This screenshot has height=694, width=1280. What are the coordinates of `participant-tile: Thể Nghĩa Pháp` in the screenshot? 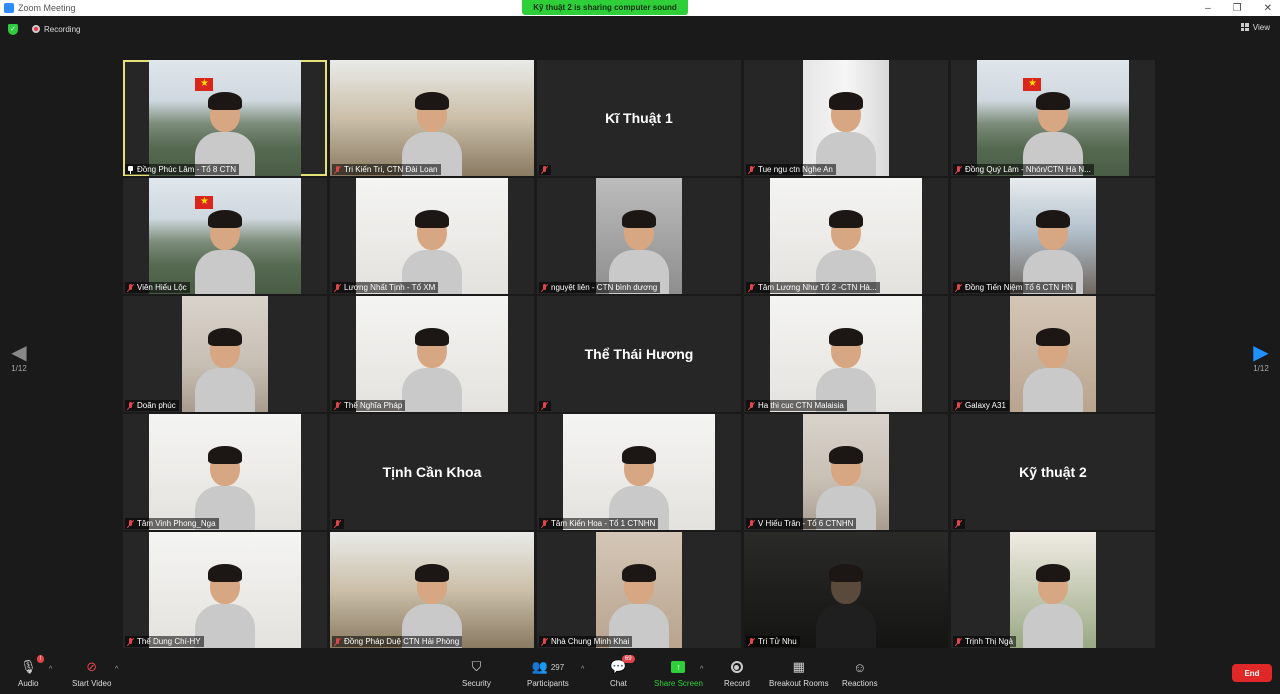 It's located at (432, 354).